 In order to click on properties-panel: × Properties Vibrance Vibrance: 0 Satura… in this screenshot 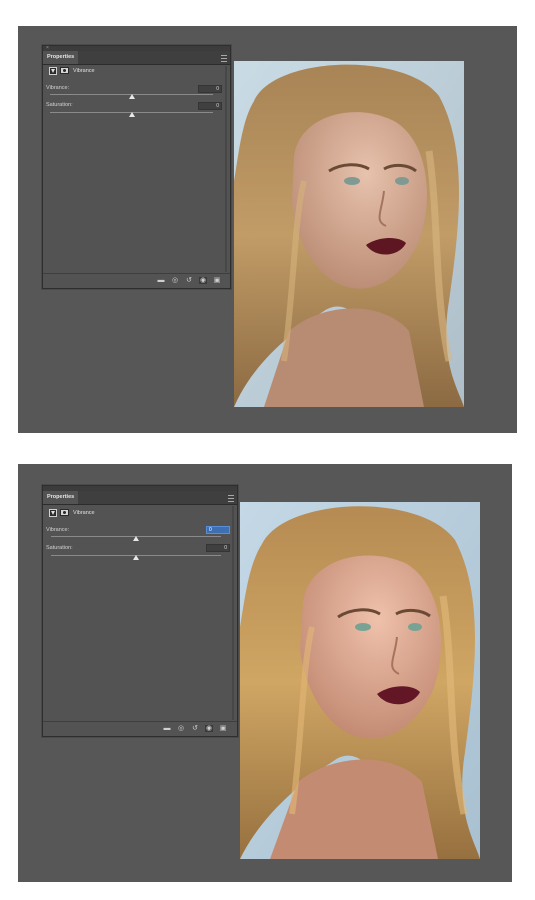, I will do `click(136, 167)`.